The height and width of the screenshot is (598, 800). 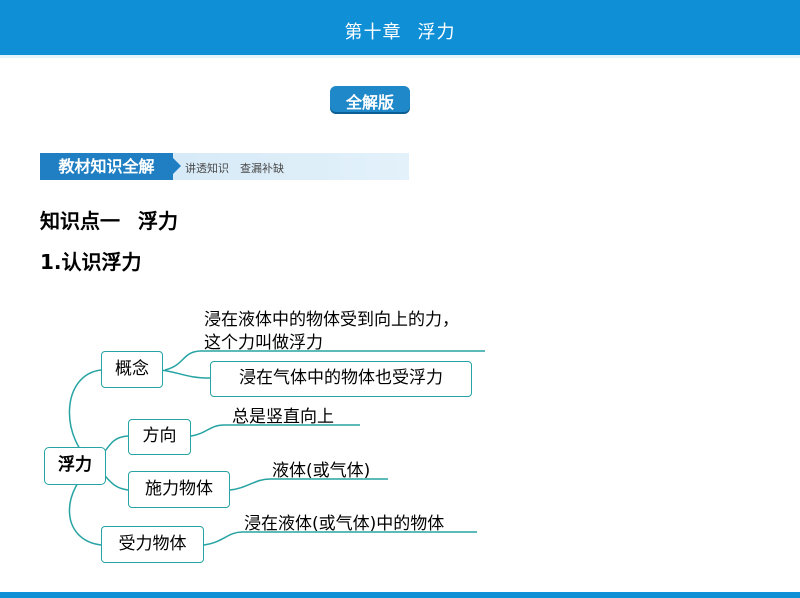 What do you see at coordinates (436, 32) in the screenshot?
I see `chapter-topic: 浮力` at bounding box center [436, 32].